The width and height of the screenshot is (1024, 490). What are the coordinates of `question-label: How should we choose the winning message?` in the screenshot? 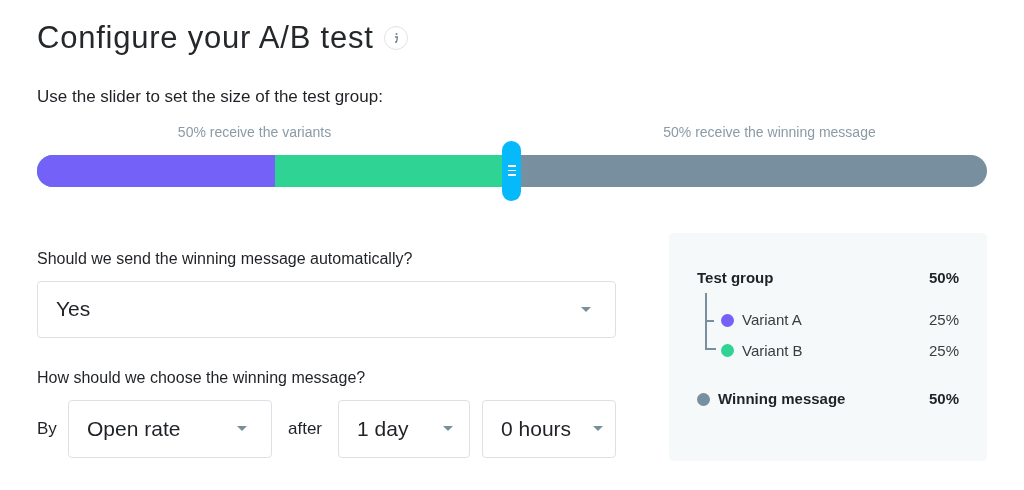 It's located at (202, 377).